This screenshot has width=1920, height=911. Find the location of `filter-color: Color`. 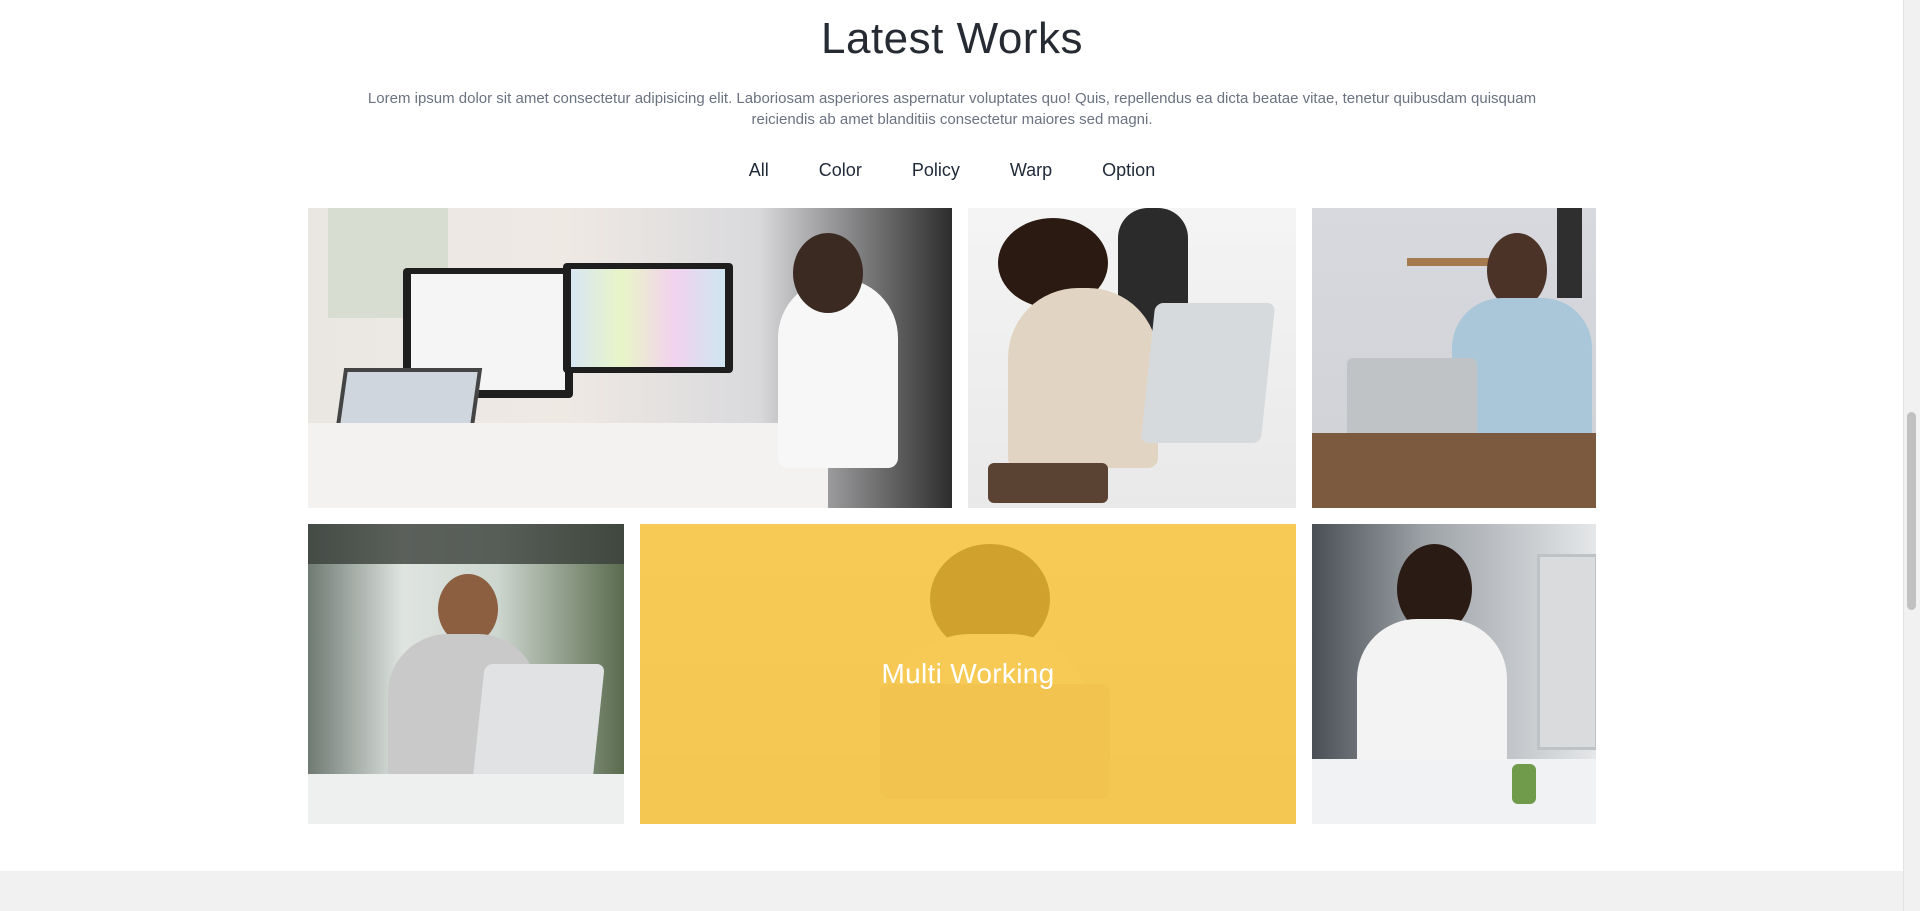

filter-color: Color is located at coordinates (840, 170).